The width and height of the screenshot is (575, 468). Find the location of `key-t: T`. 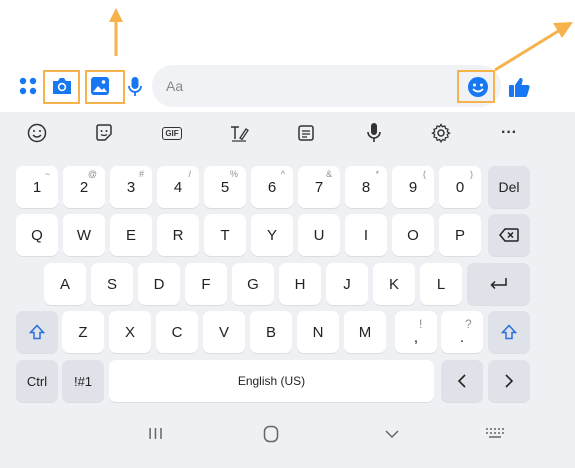

key-t: T is located at coordinates (225, 235).